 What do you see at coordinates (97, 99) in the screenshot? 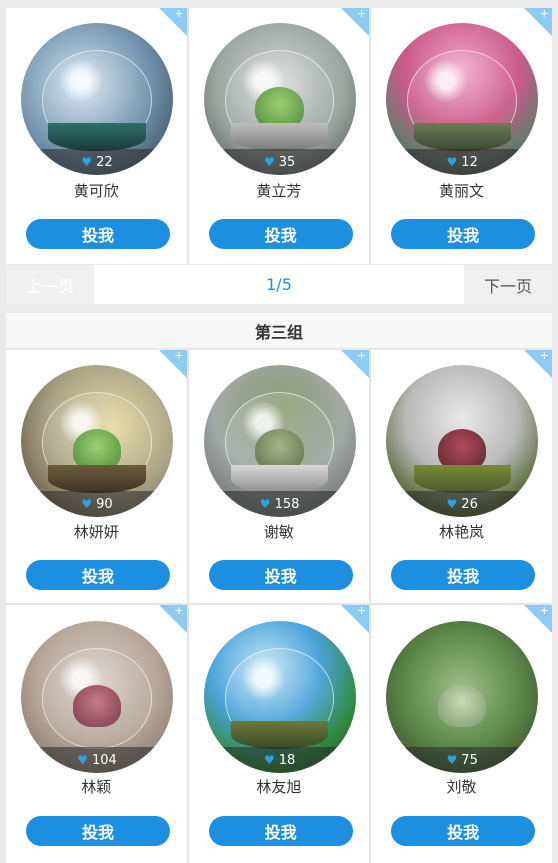
I see `entry-photo: ♥ 22` at bounding box center [97, 99].